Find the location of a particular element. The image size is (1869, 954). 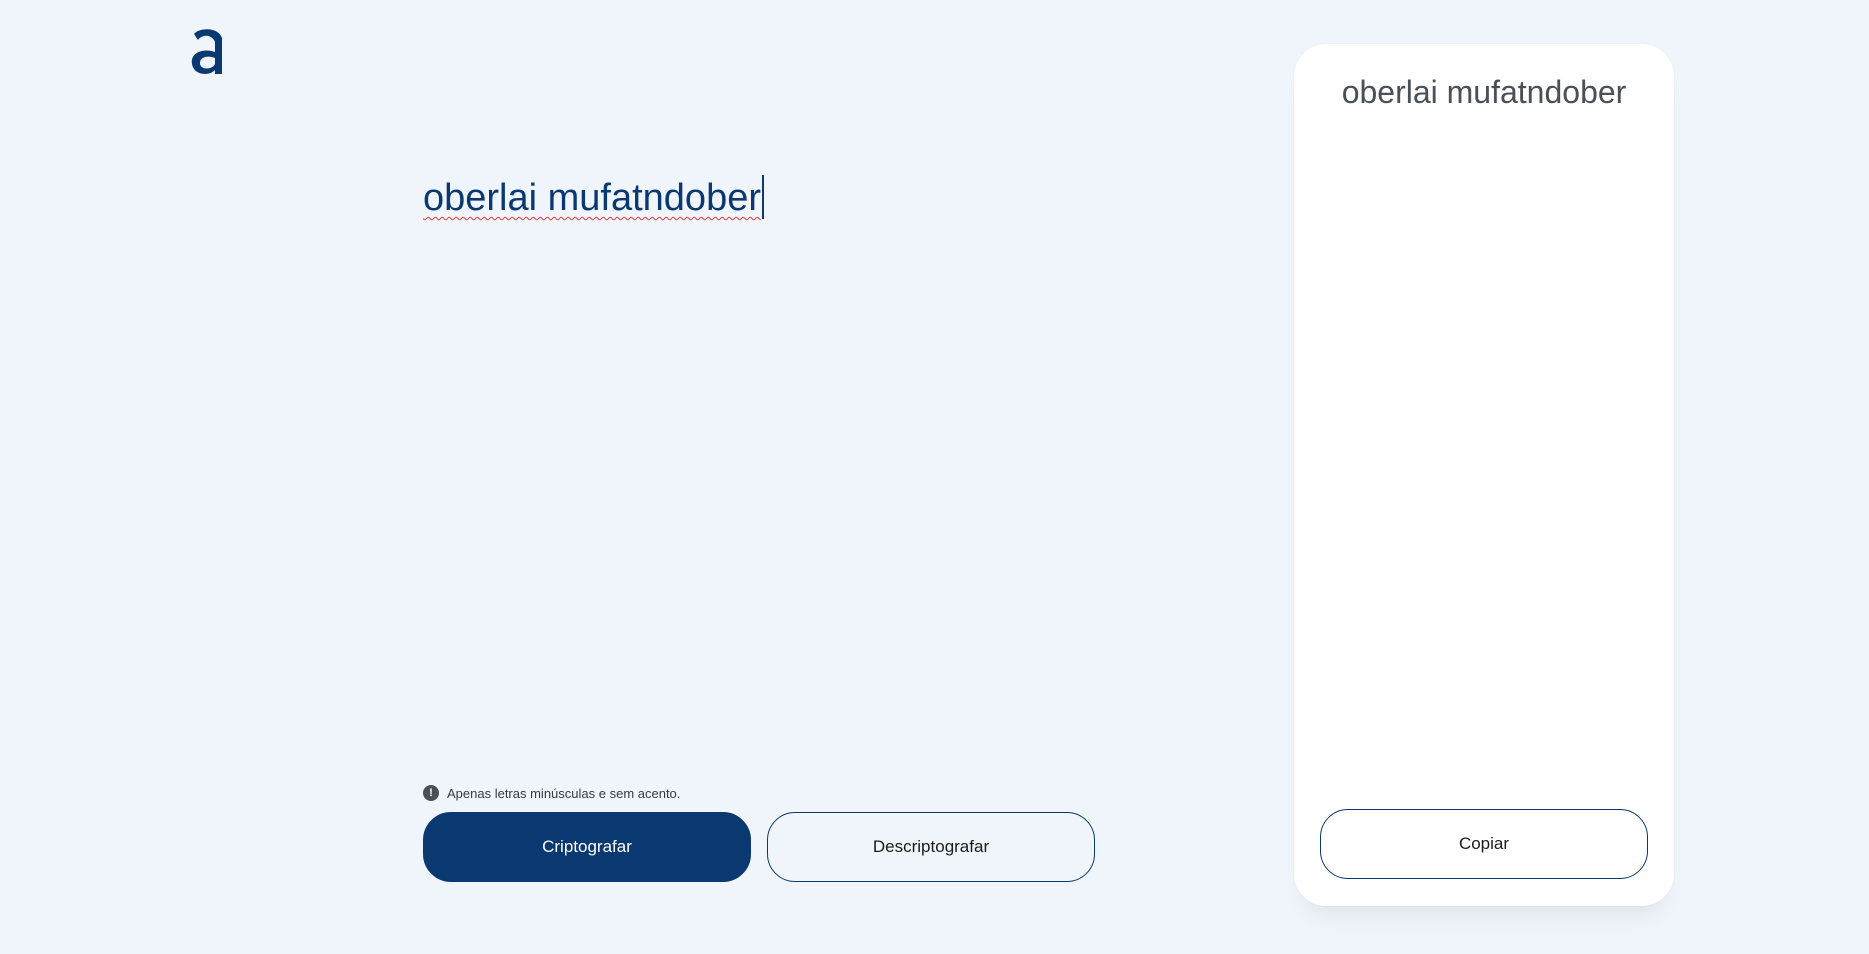

encrypt-button-label: Criptografar is located at coordinates (587, 846).